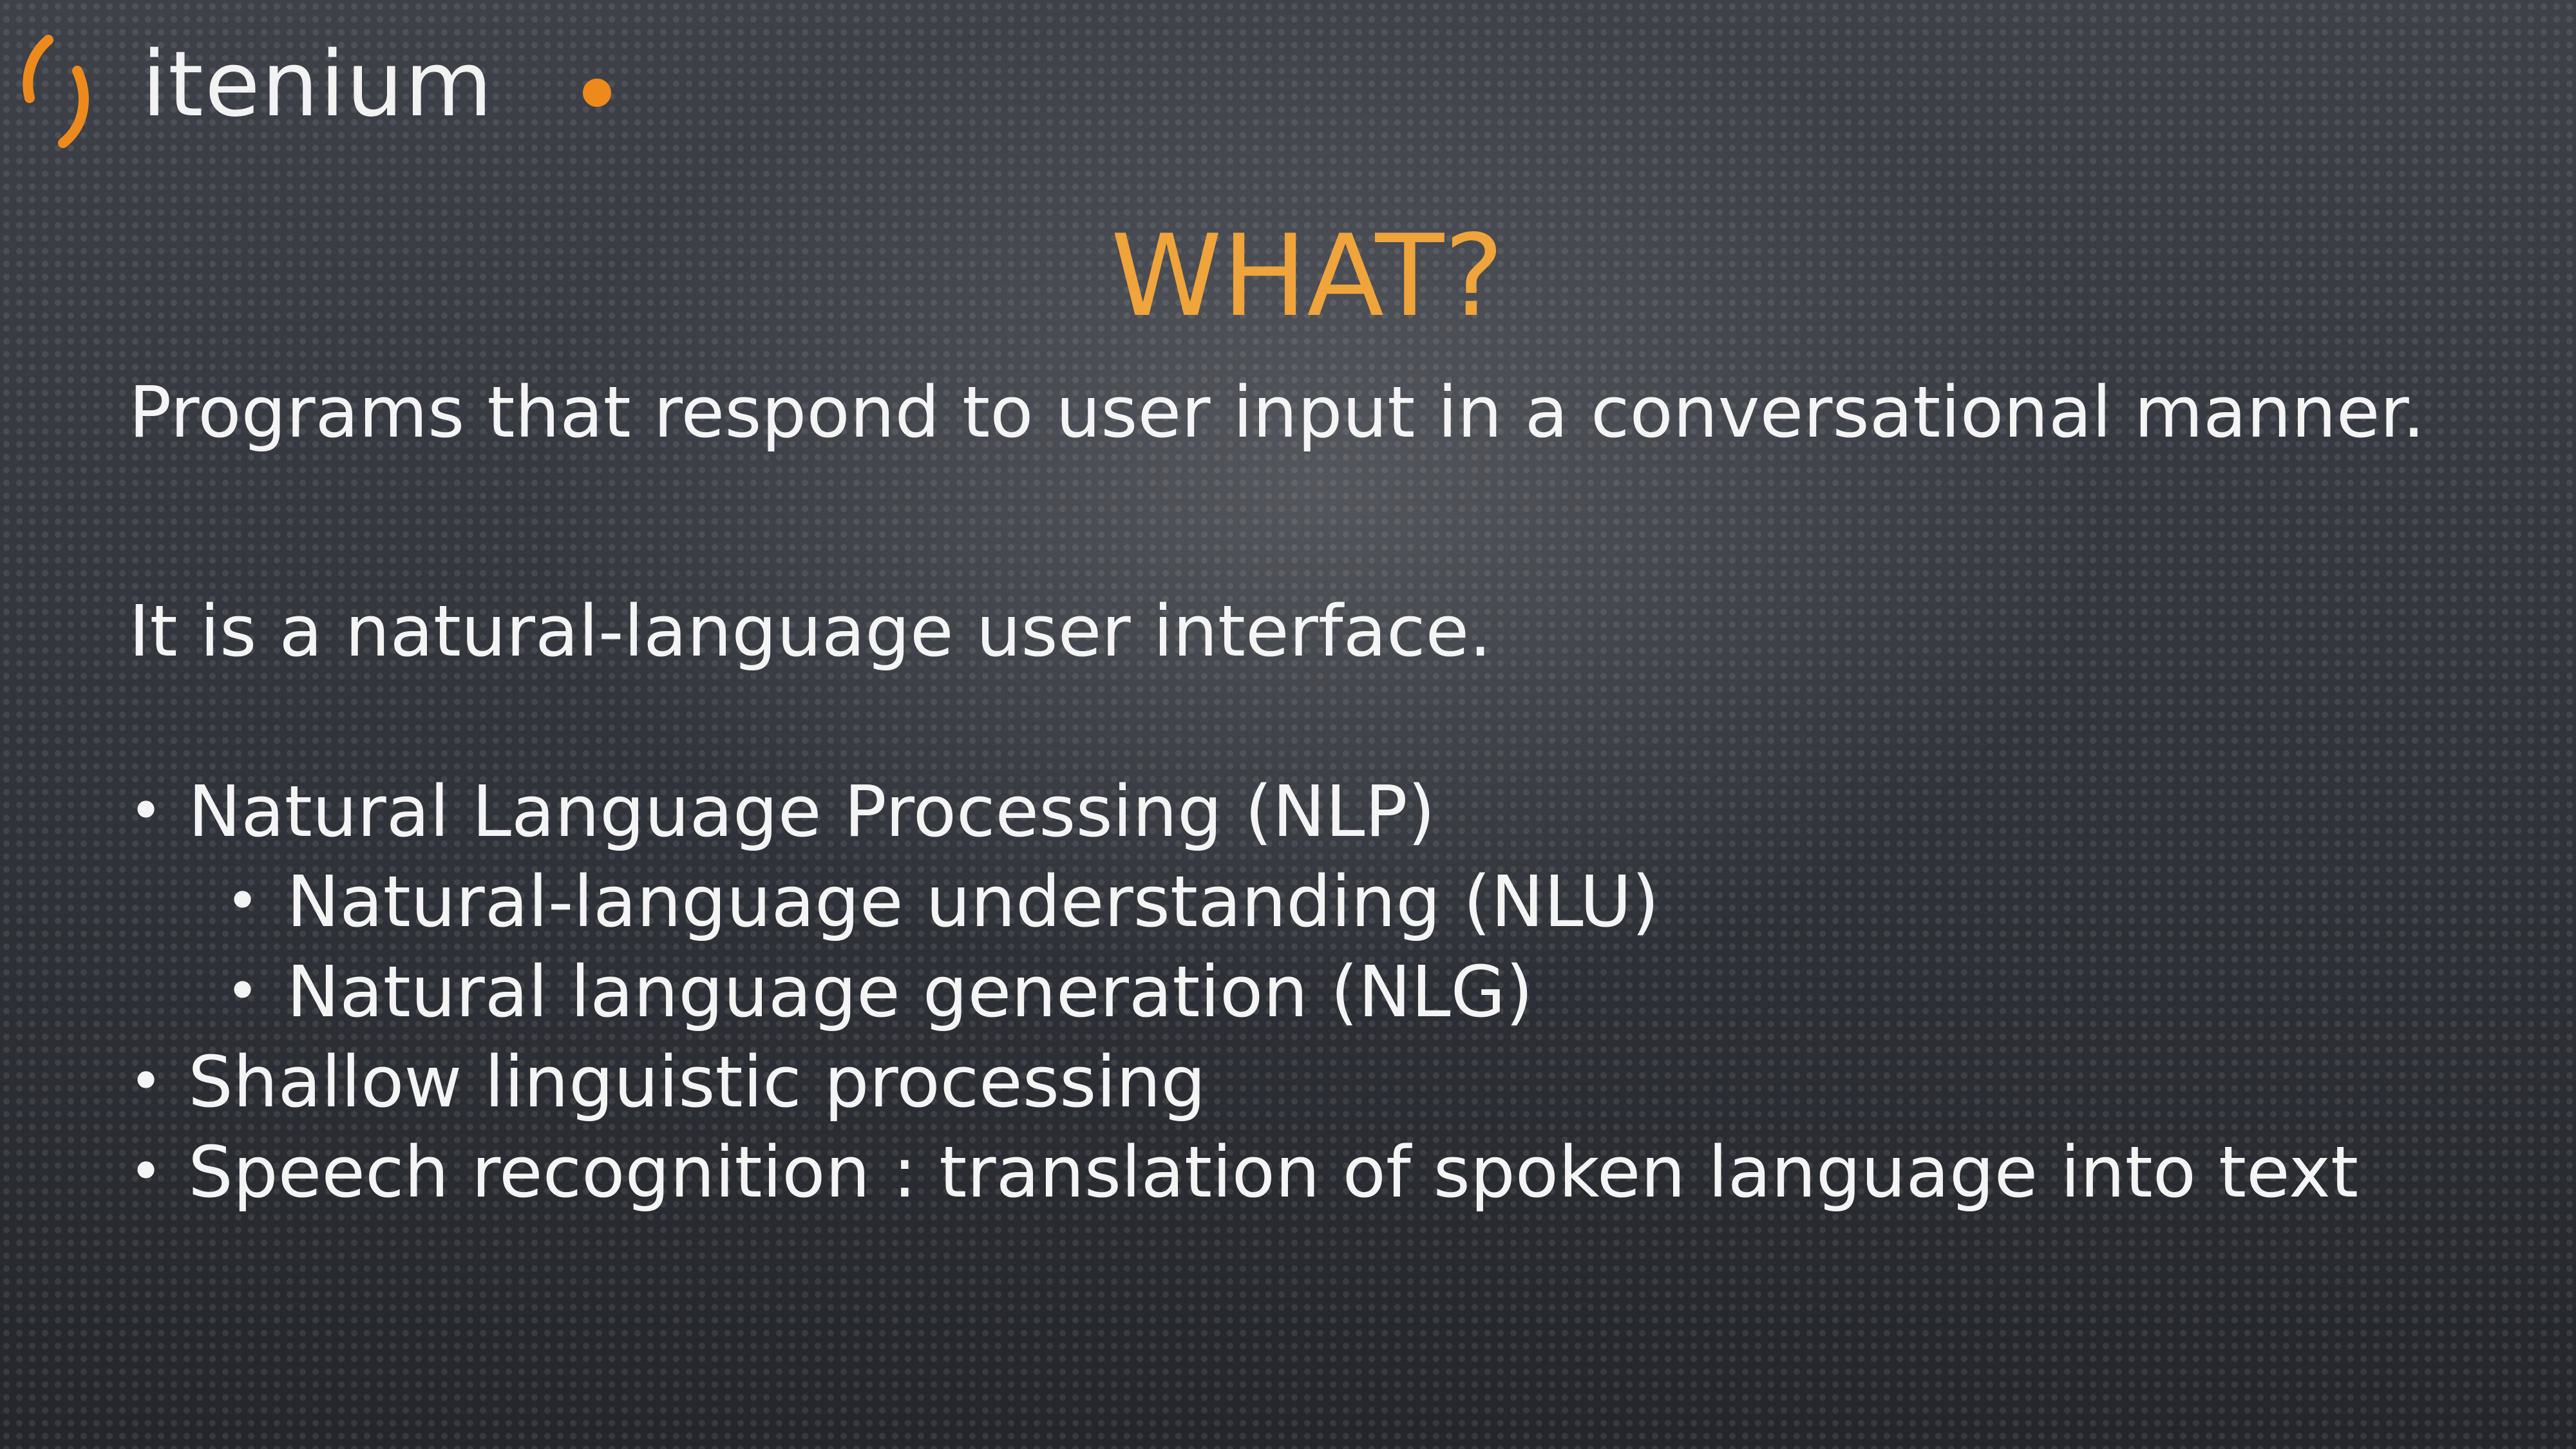  I want to click on logo-wordmark: itenium, so click(318, 84).